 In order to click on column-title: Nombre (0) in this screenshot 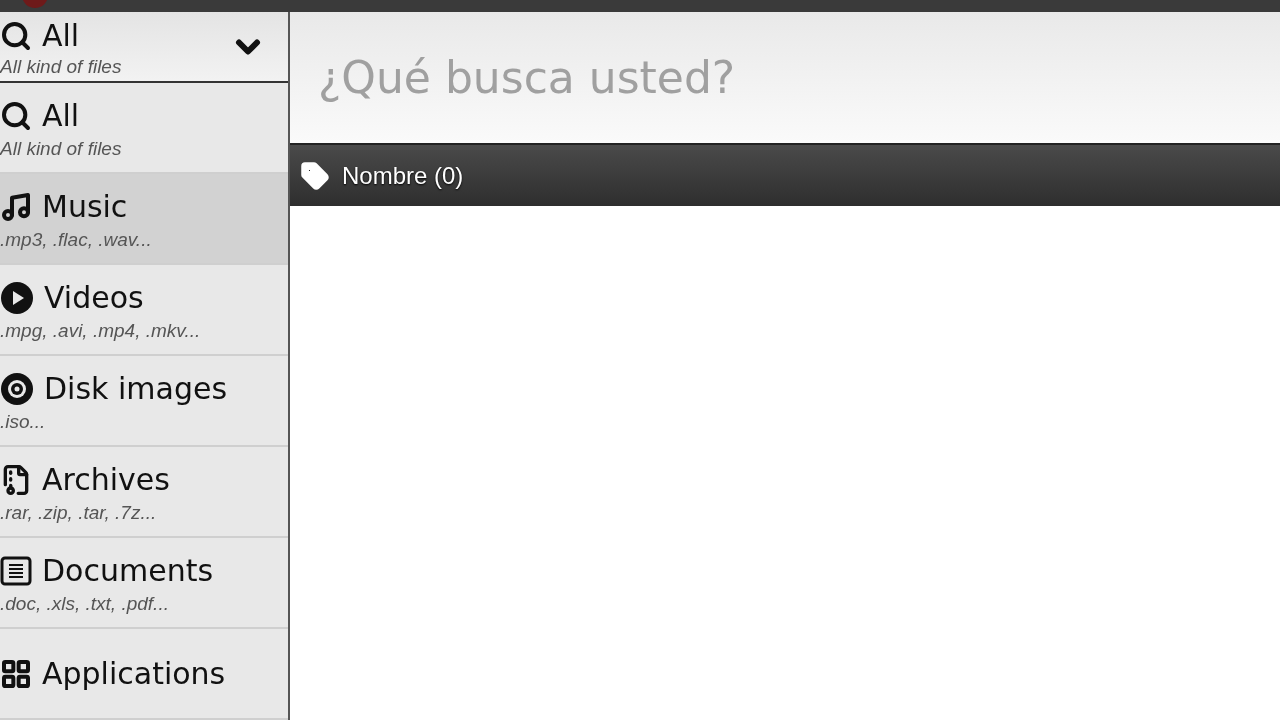, I will do `click(403, 175)`.